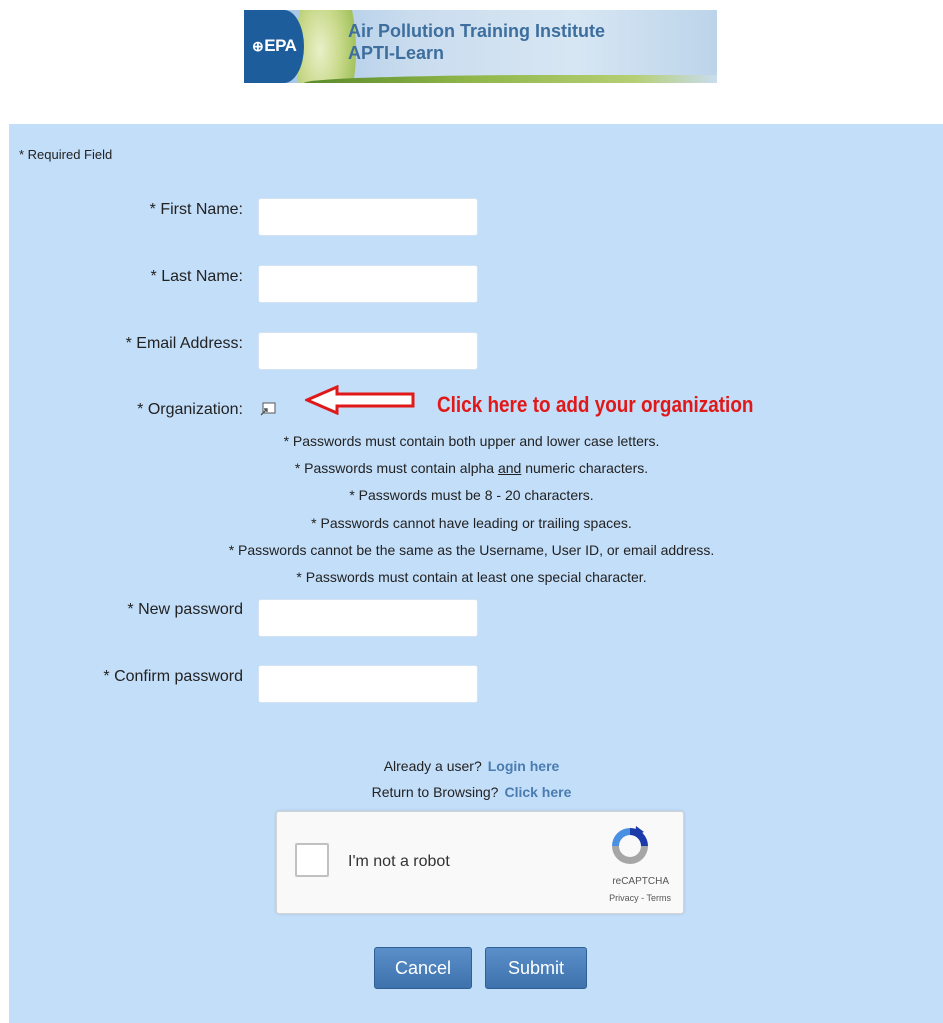 This screenshot has height=1023, width=943. What do you see at coordinates (396, 53) in the screenshot?
I see `banner-subtitle: APTI-Learn` at bounding box center [396, 53].